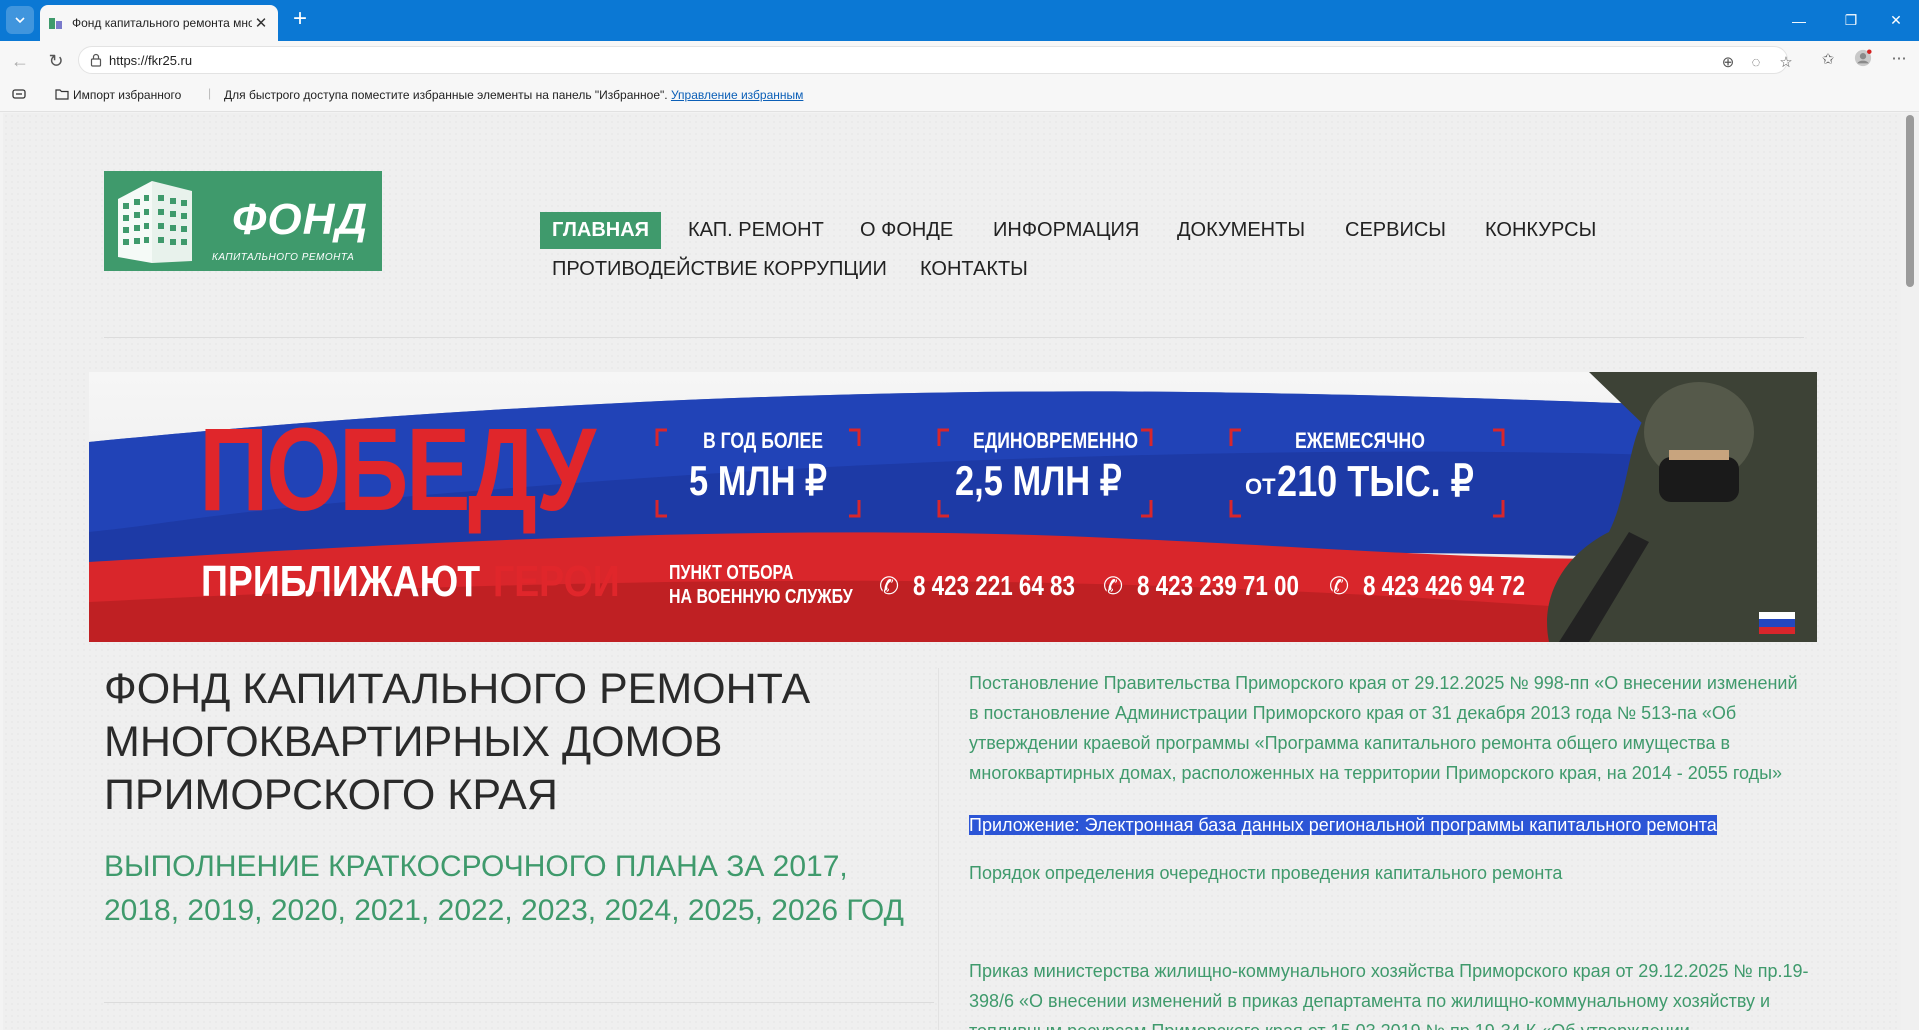  I want to click on banner-point-line1: ПУНКТ ОТБОРА, so click(731, 573).